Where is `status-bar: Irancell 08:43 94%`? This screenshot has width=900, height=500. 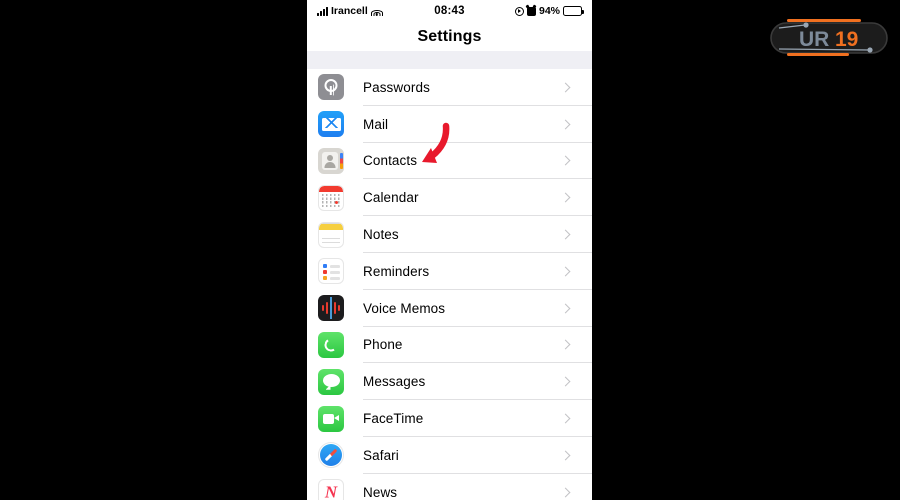
status-bar: Irancell 08:43 94% is located at coordinates (449, 11).